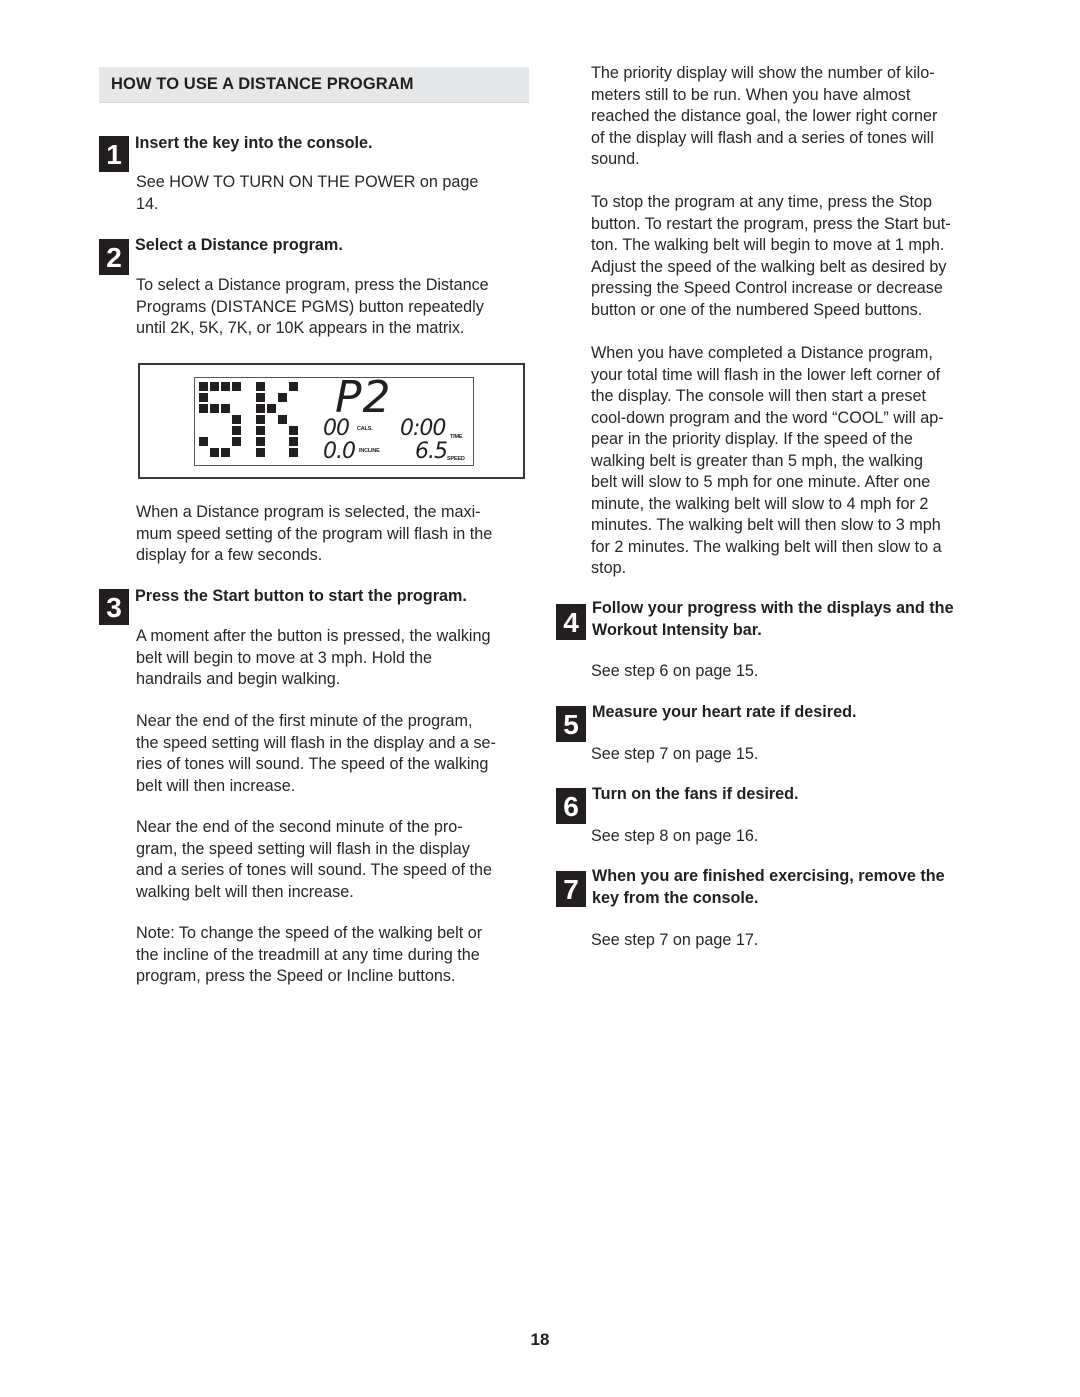  I want to click on speed-label: SPEED, so click(456, 459).